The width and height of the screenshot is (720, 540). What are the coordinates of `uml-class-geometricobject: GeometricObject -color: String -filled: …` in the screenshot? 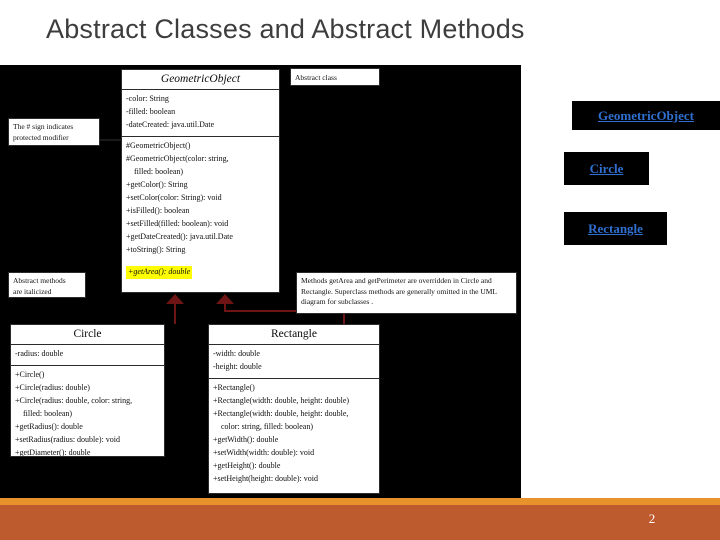 It's located at (200, 181).